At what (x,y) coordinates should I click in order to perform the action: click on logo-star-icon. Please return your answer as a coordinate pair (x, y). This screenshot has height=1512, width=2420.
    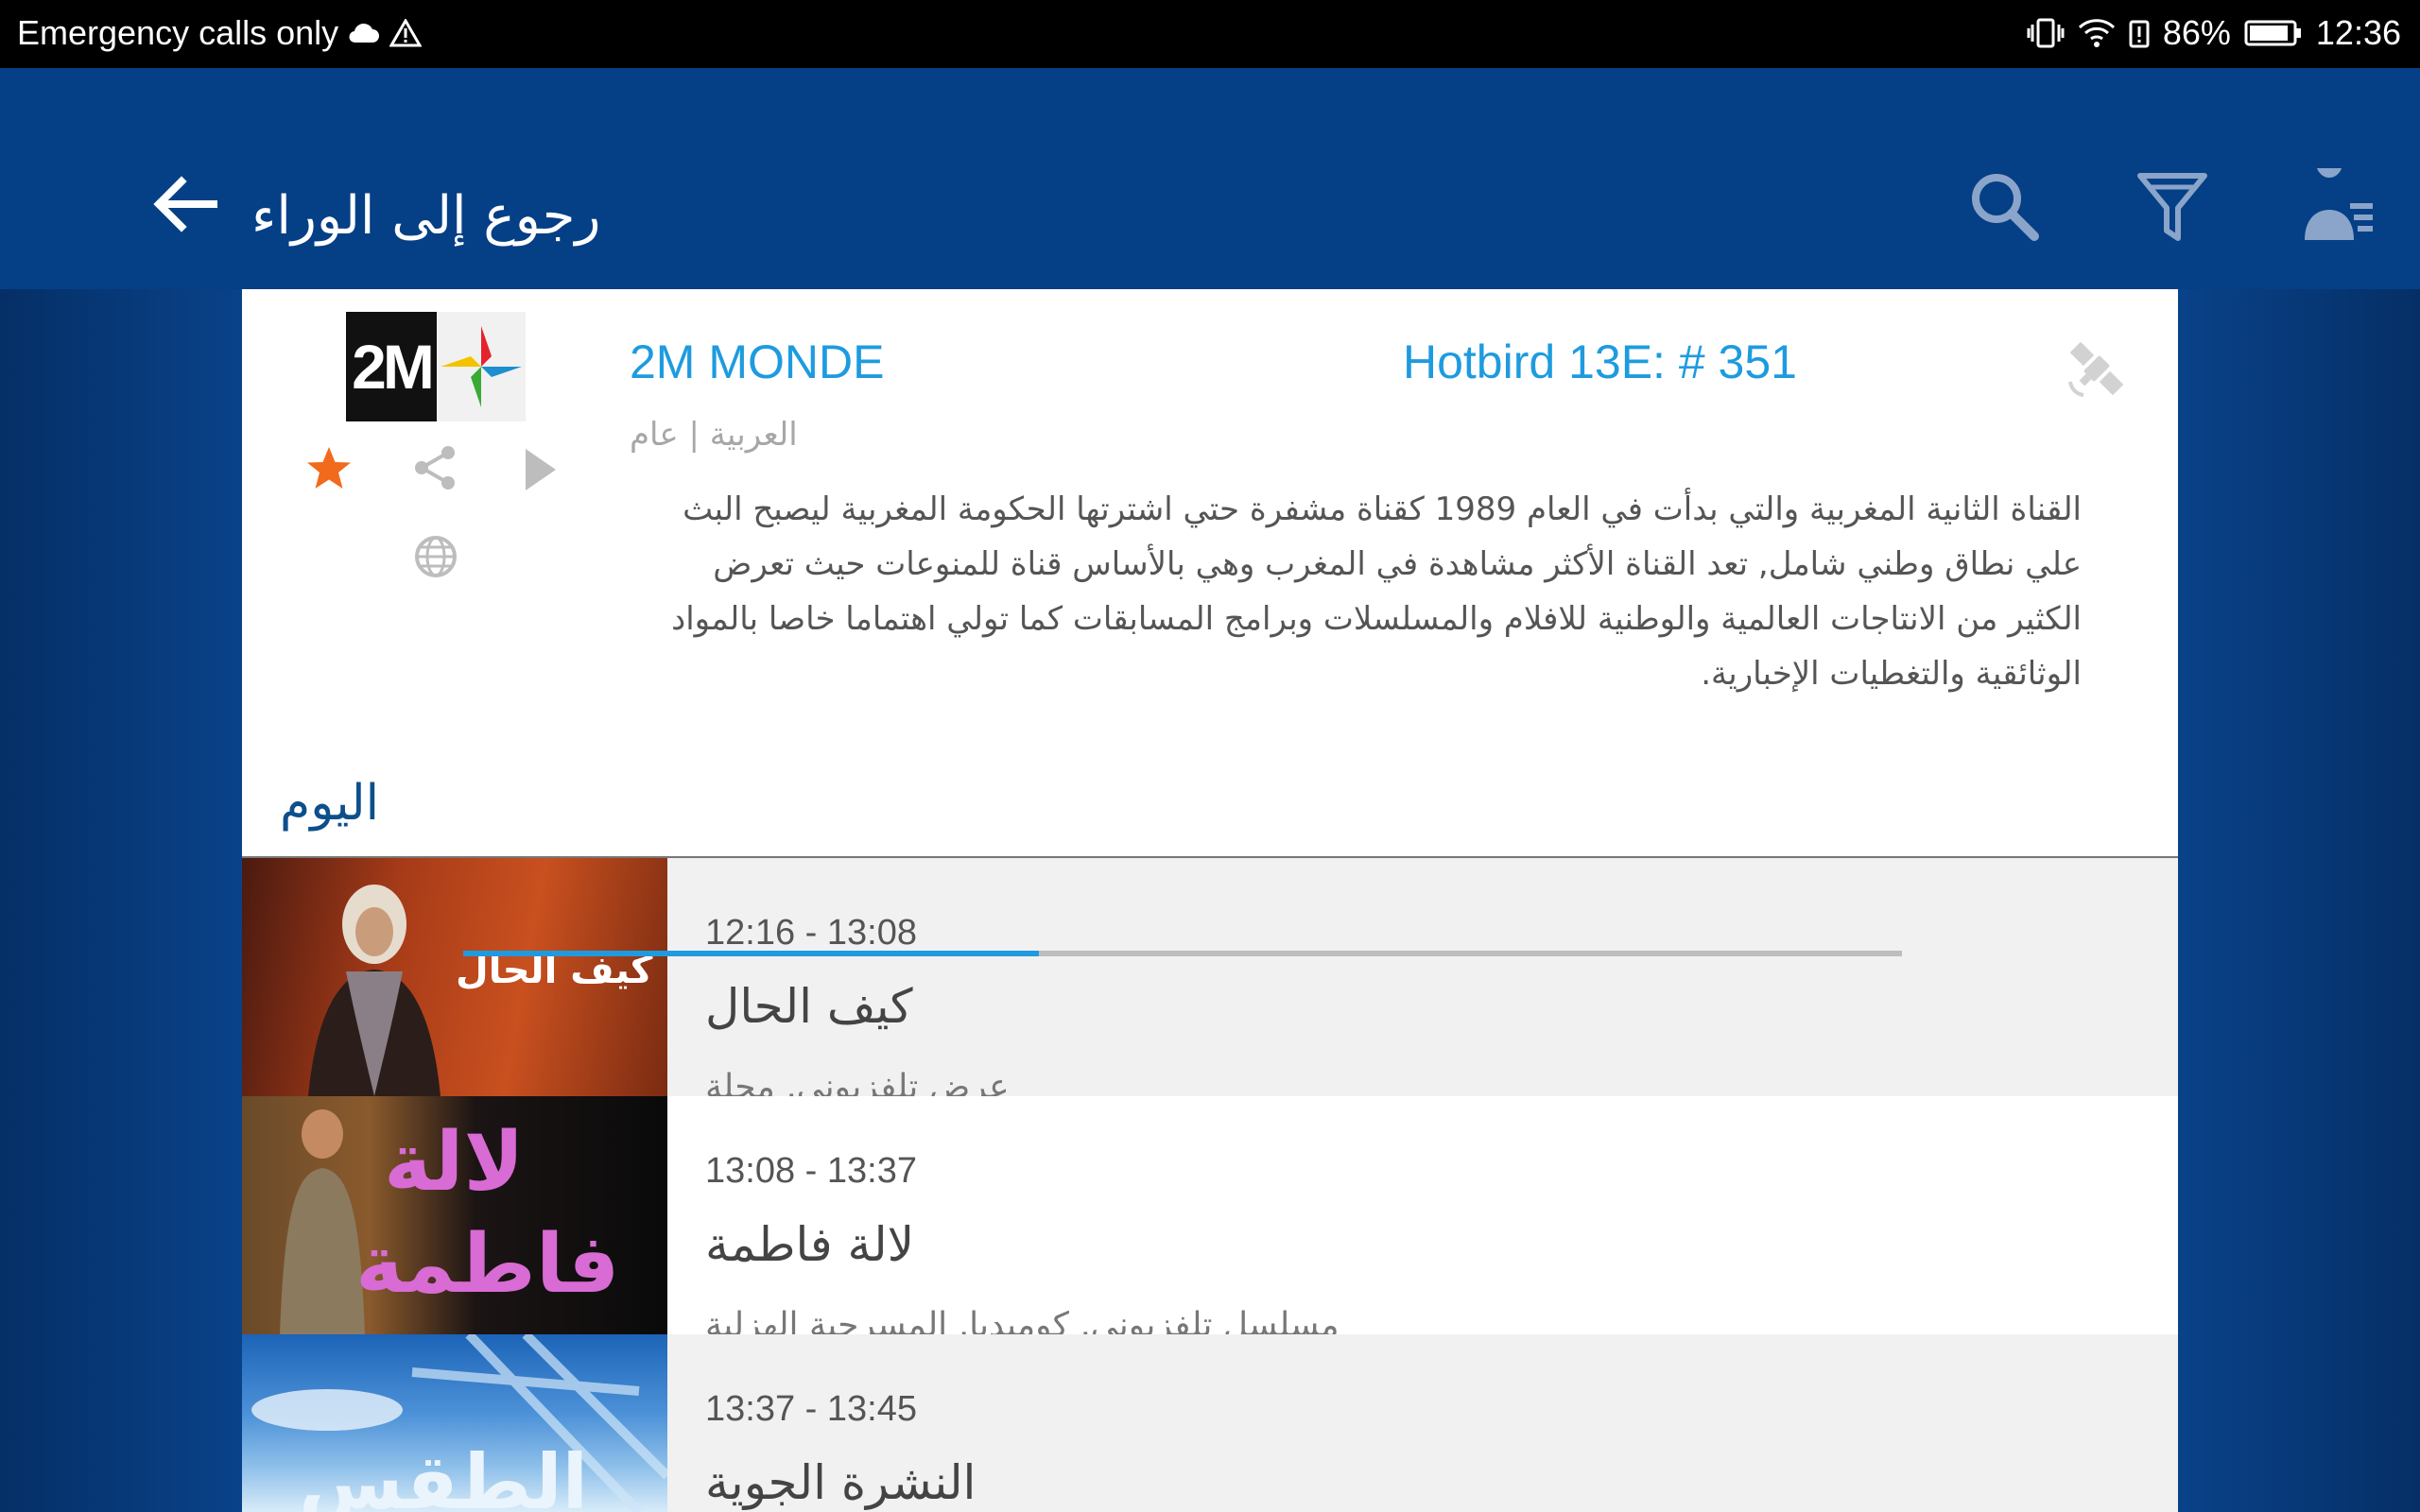
    Looking at the image, I should click on (481, 366).